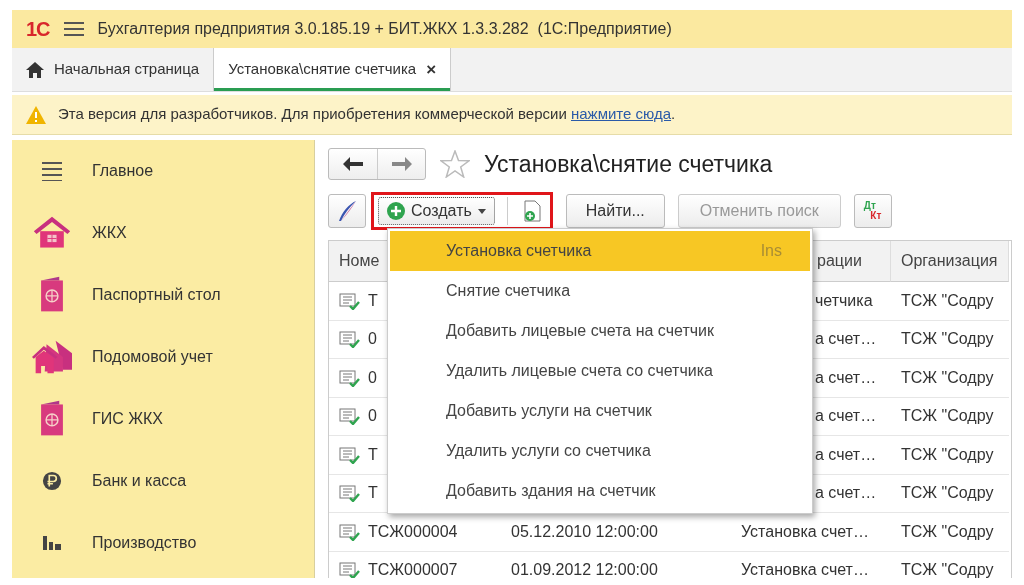 The width and height of the screenshot is (1024, 585). Describe the element at coordinates (771, 251) in the screenshot. I see `shortcut-hint: Ins` at that location.